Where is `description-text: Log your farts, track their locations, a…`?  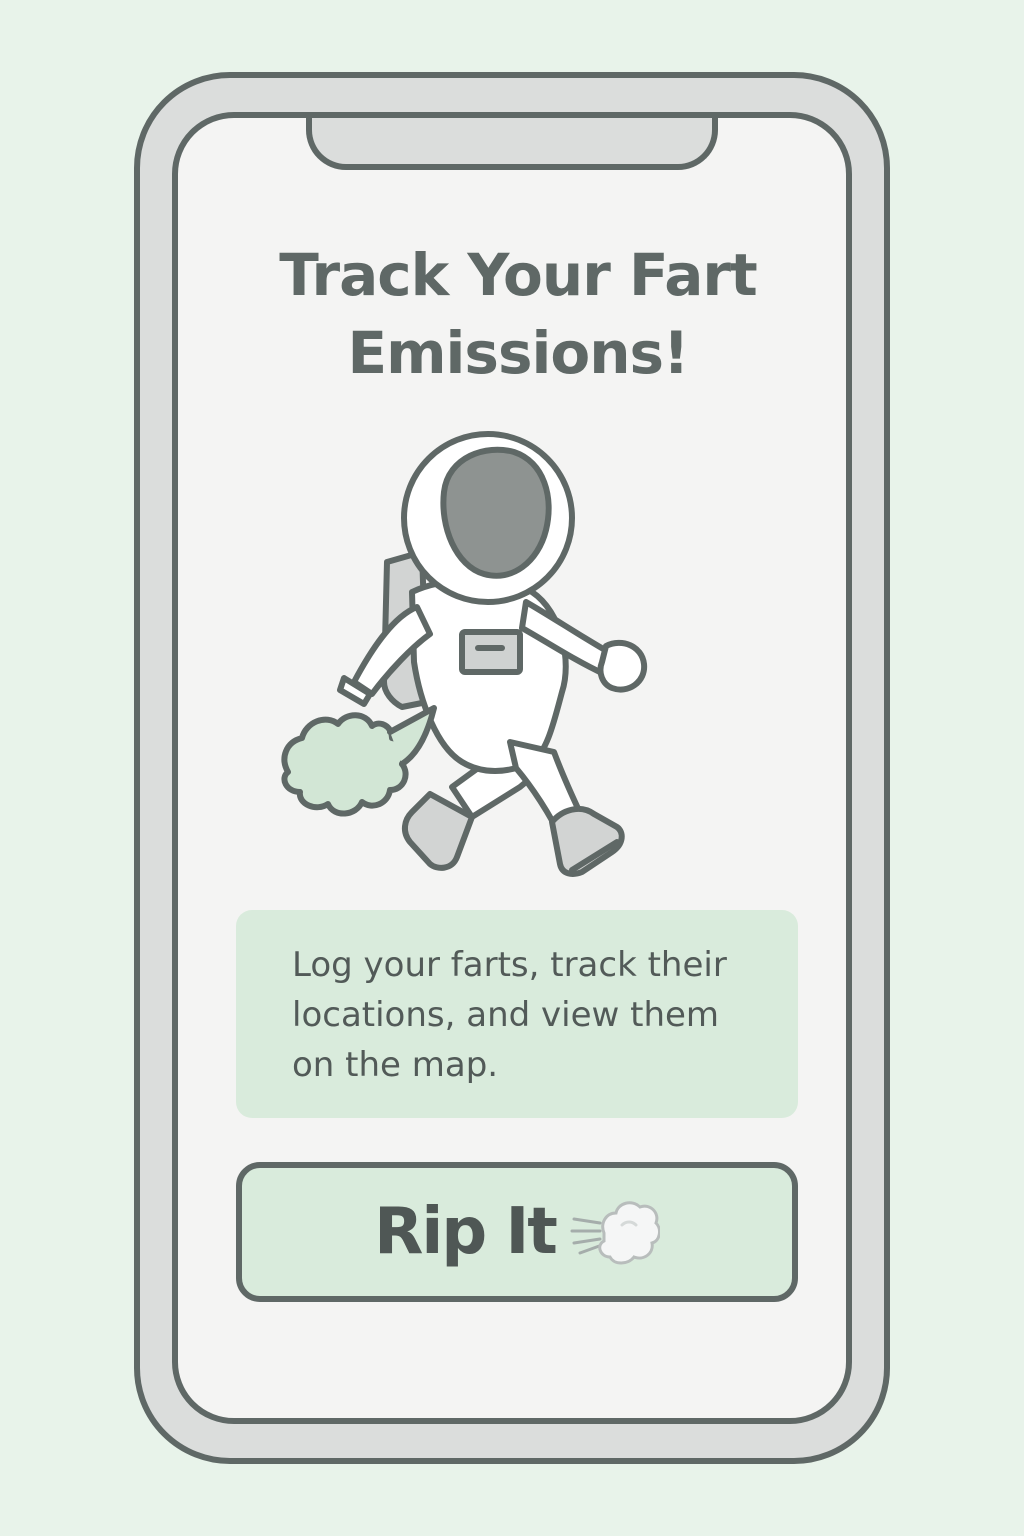 description-text: Log your farts, track their locations, a… is located at coordinates (509, 1015).